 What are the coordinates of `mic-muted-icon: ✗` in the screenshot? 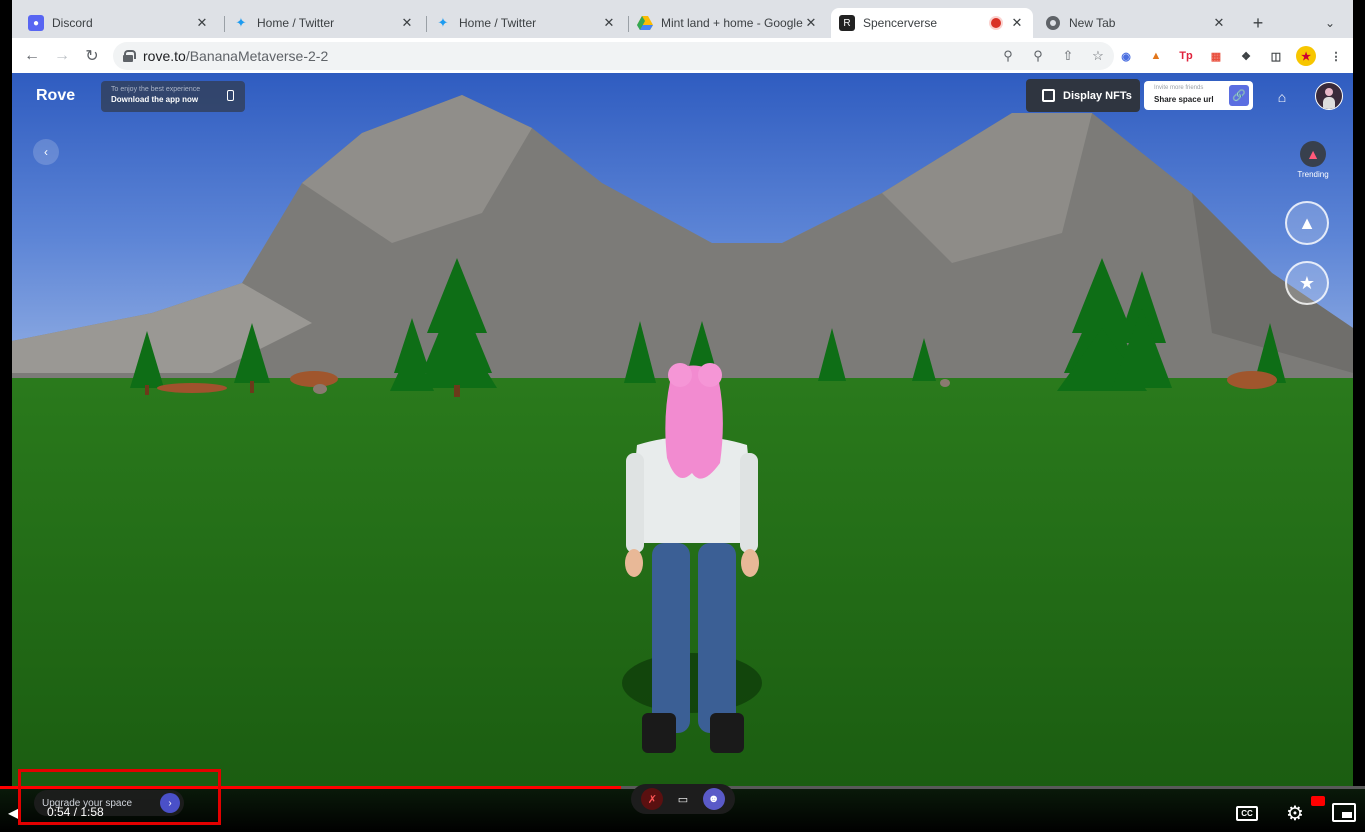 It's located at (652, 799).